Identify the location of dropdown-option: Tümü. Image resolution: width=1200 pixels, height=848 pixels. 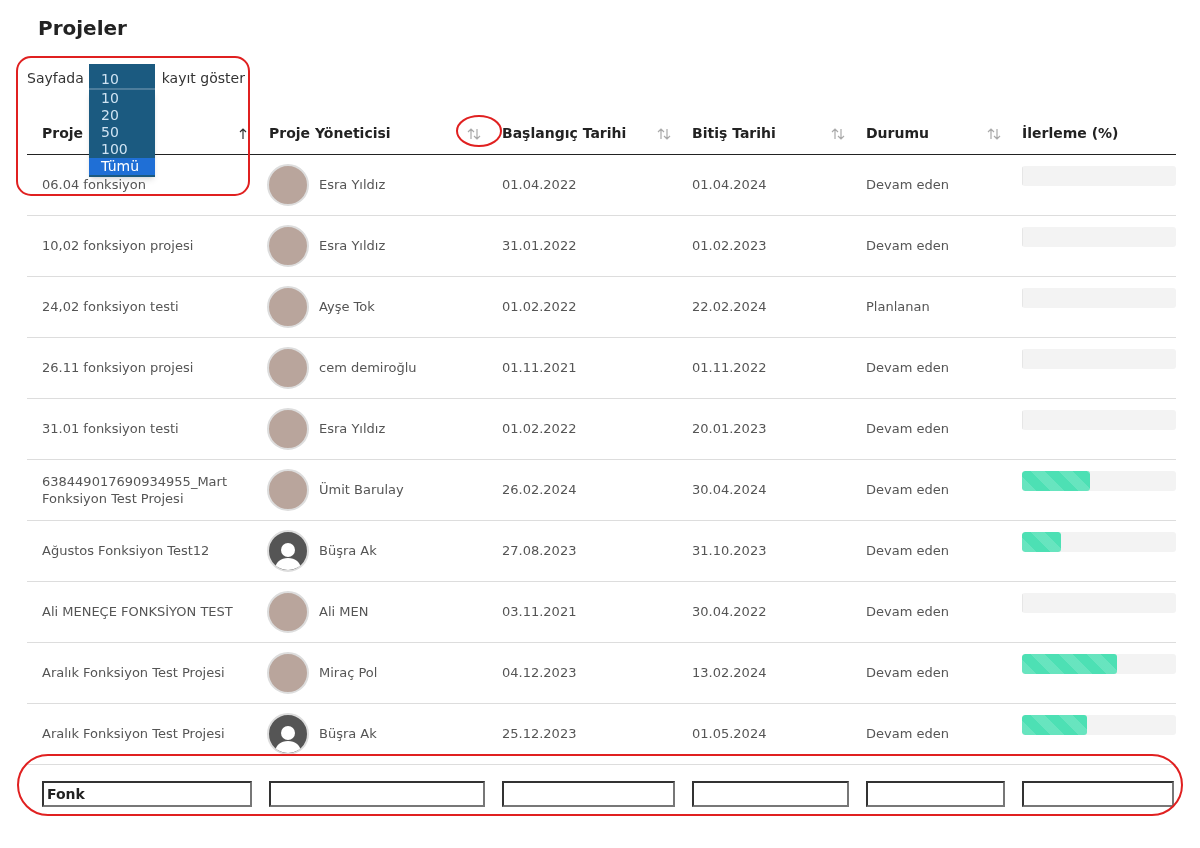
(122, 166).